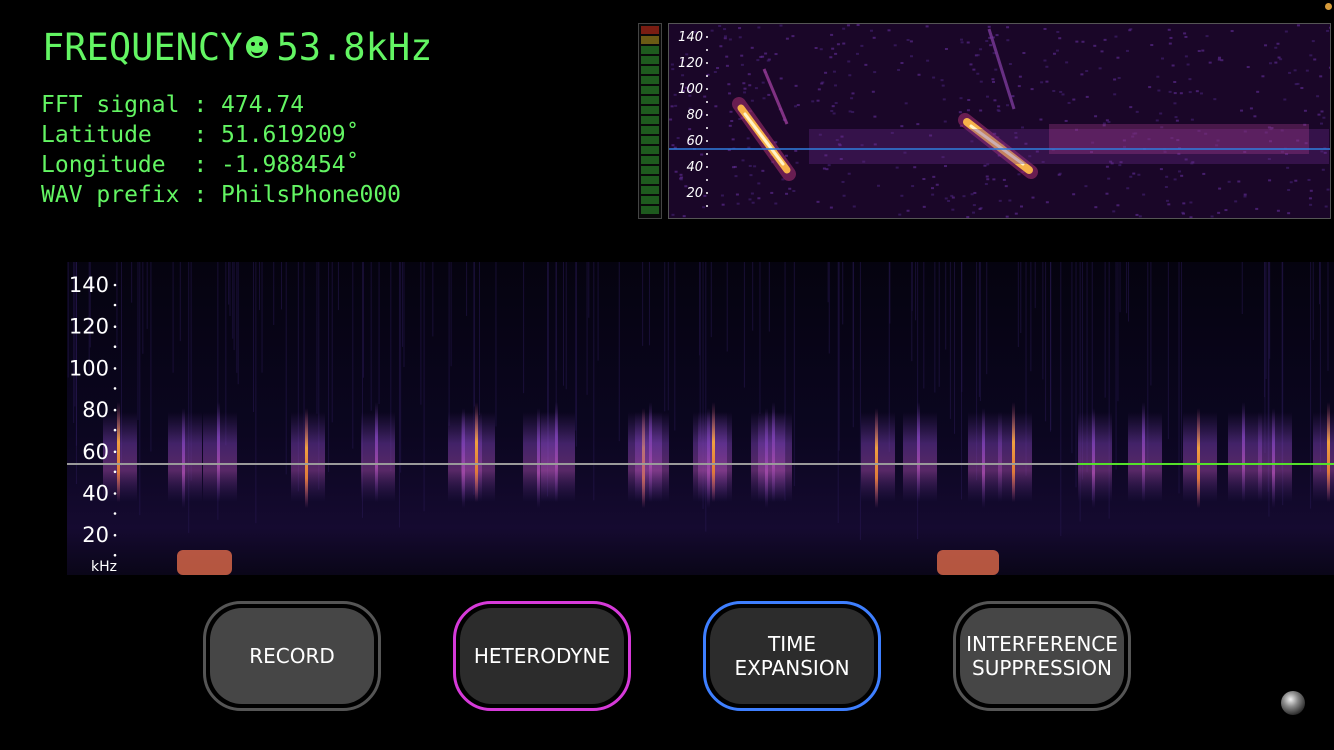 The height and width of the screenshot is (750, 1334). I want to click on time-expansion-button: TIME EXPANSION, so click(792, 656).